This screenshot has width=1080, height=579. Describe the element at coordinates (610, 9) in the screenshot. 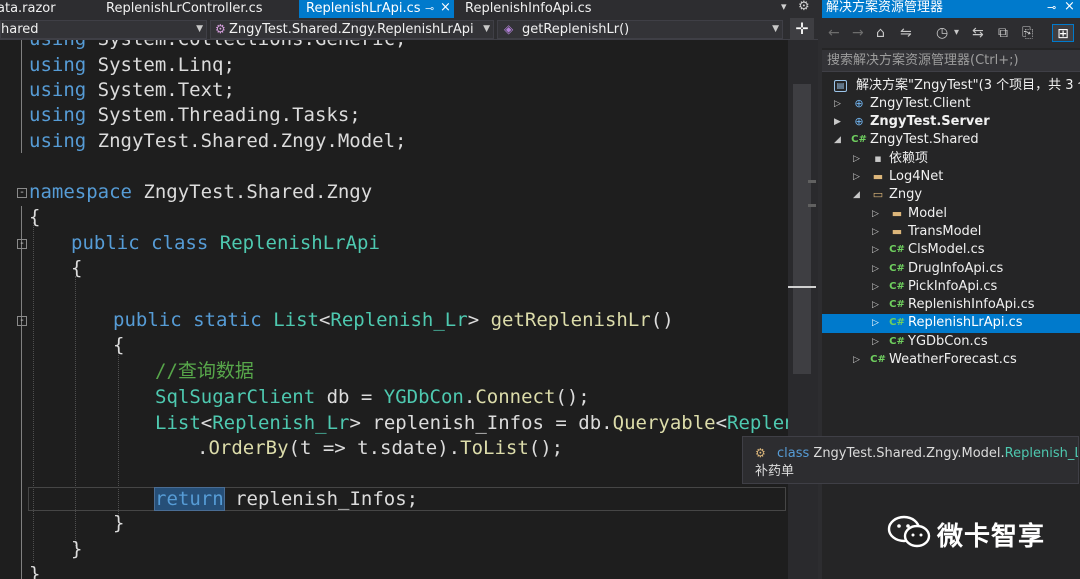

I see `tab-replenishinfoapi: ReplenishInfoApi.cs` at that location.